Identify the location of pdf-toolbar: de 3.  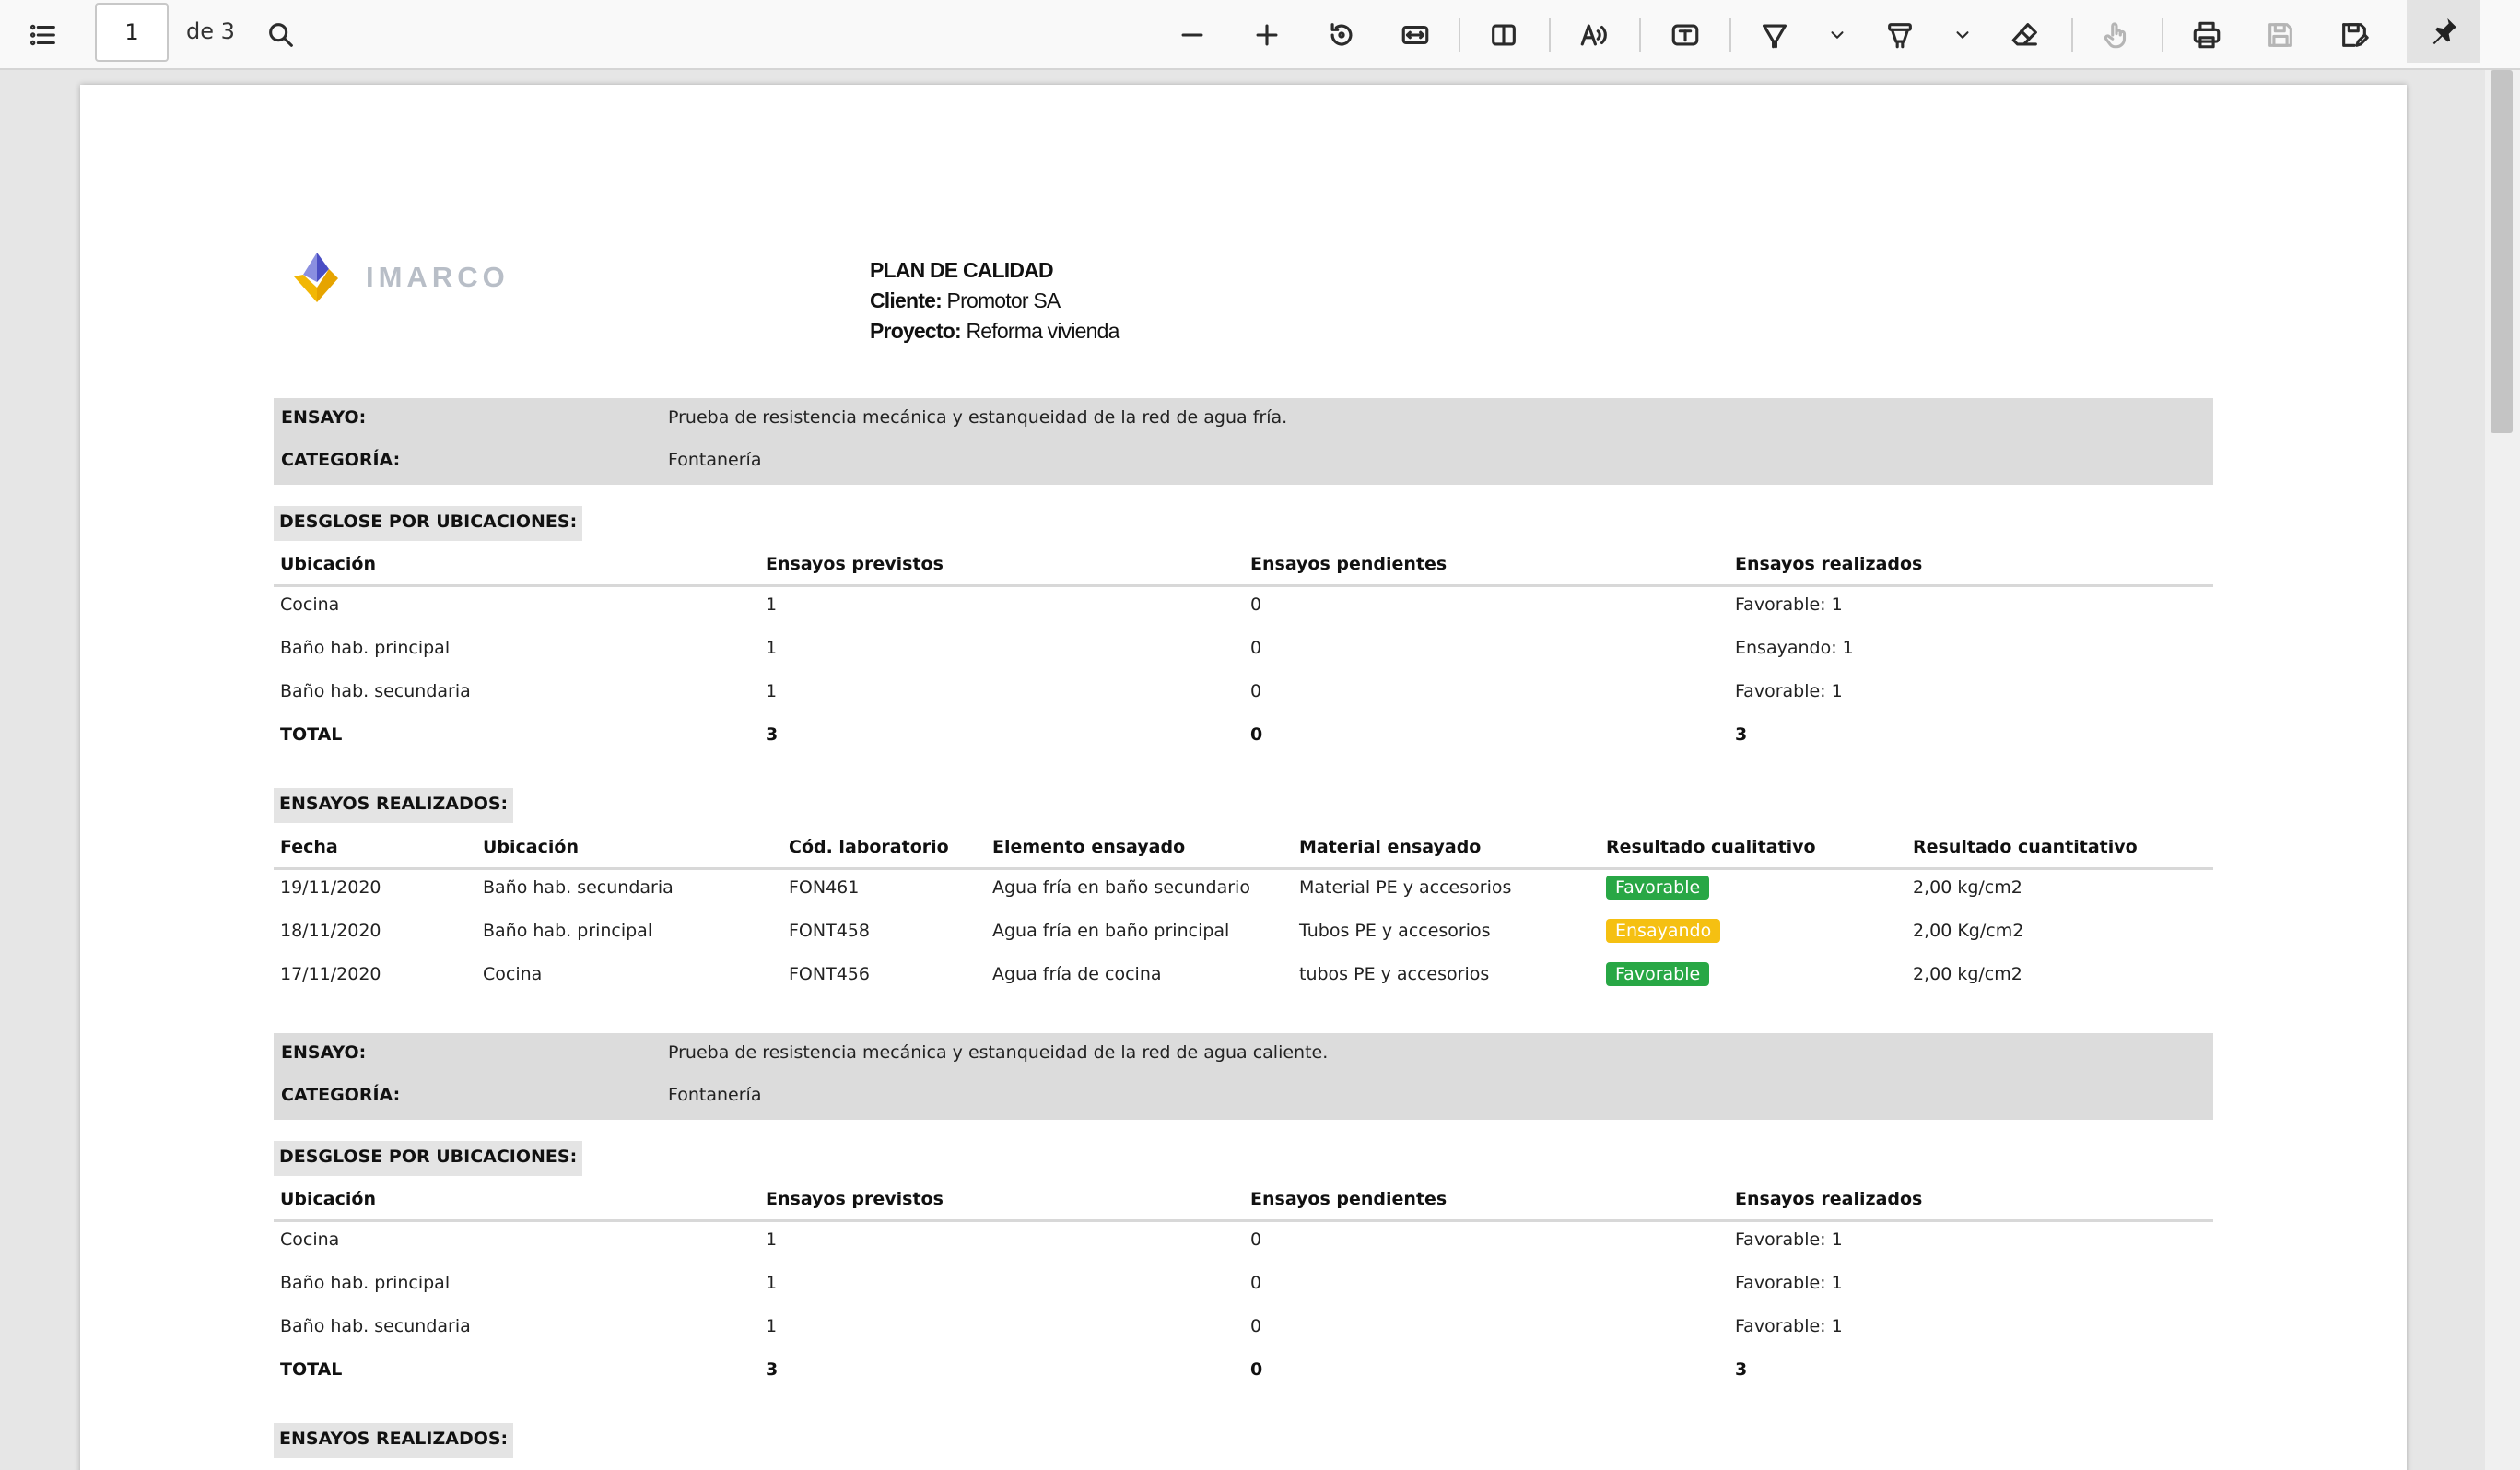
(1260, 35).